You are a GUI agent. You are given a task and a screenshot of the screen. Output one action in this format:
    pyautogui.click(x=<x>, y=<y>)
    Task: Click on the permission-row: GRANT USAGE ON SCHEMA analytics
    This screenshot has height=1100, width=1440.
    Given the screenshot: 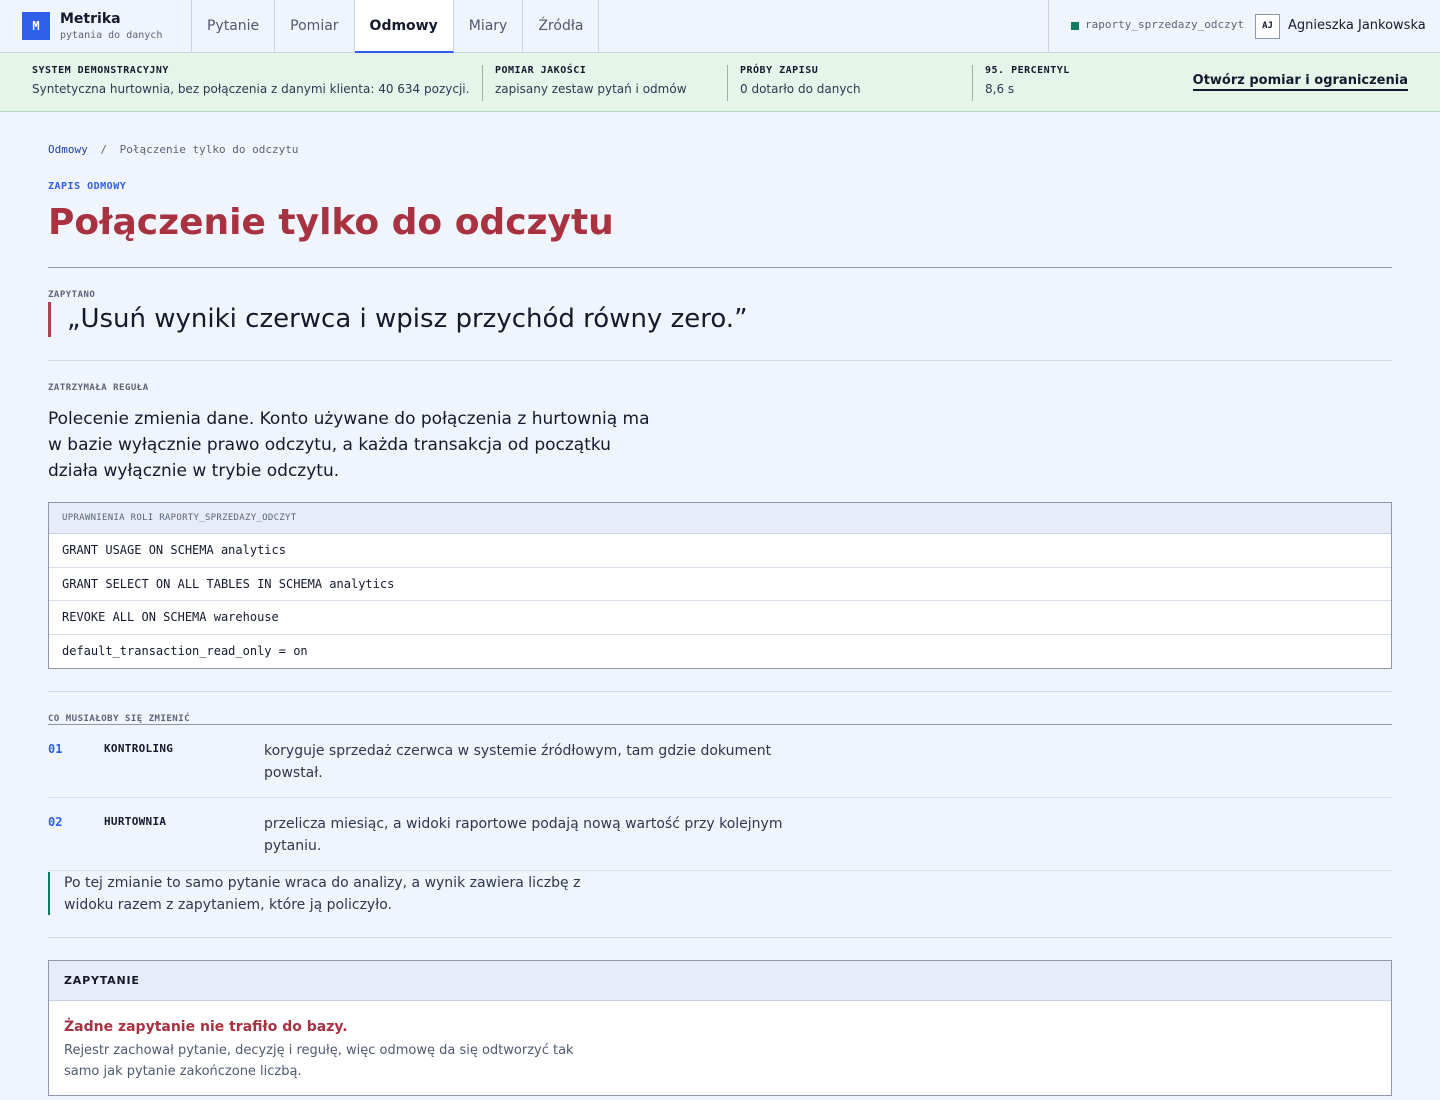 What is the action you would take?
    pyautogui.click(x=720, y=551)
    